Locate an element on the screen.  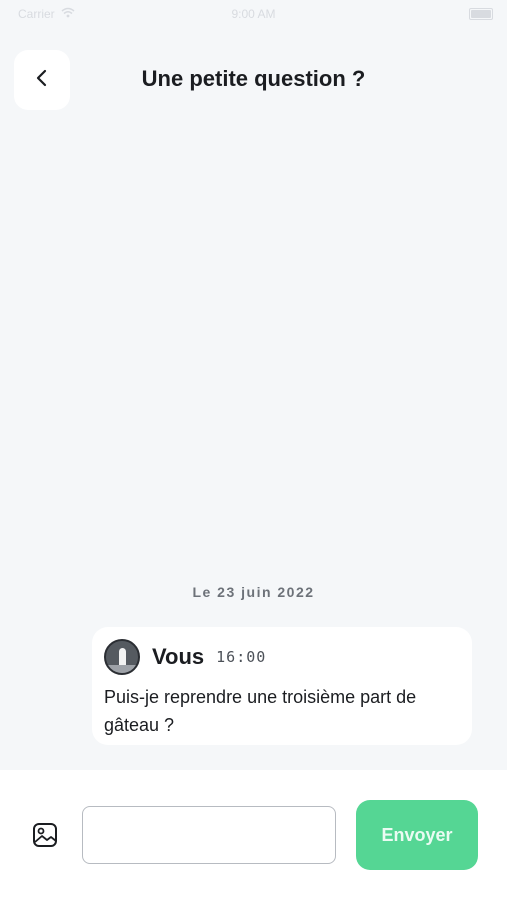
message-time: 16:00 is located at coordinates (241, 657).